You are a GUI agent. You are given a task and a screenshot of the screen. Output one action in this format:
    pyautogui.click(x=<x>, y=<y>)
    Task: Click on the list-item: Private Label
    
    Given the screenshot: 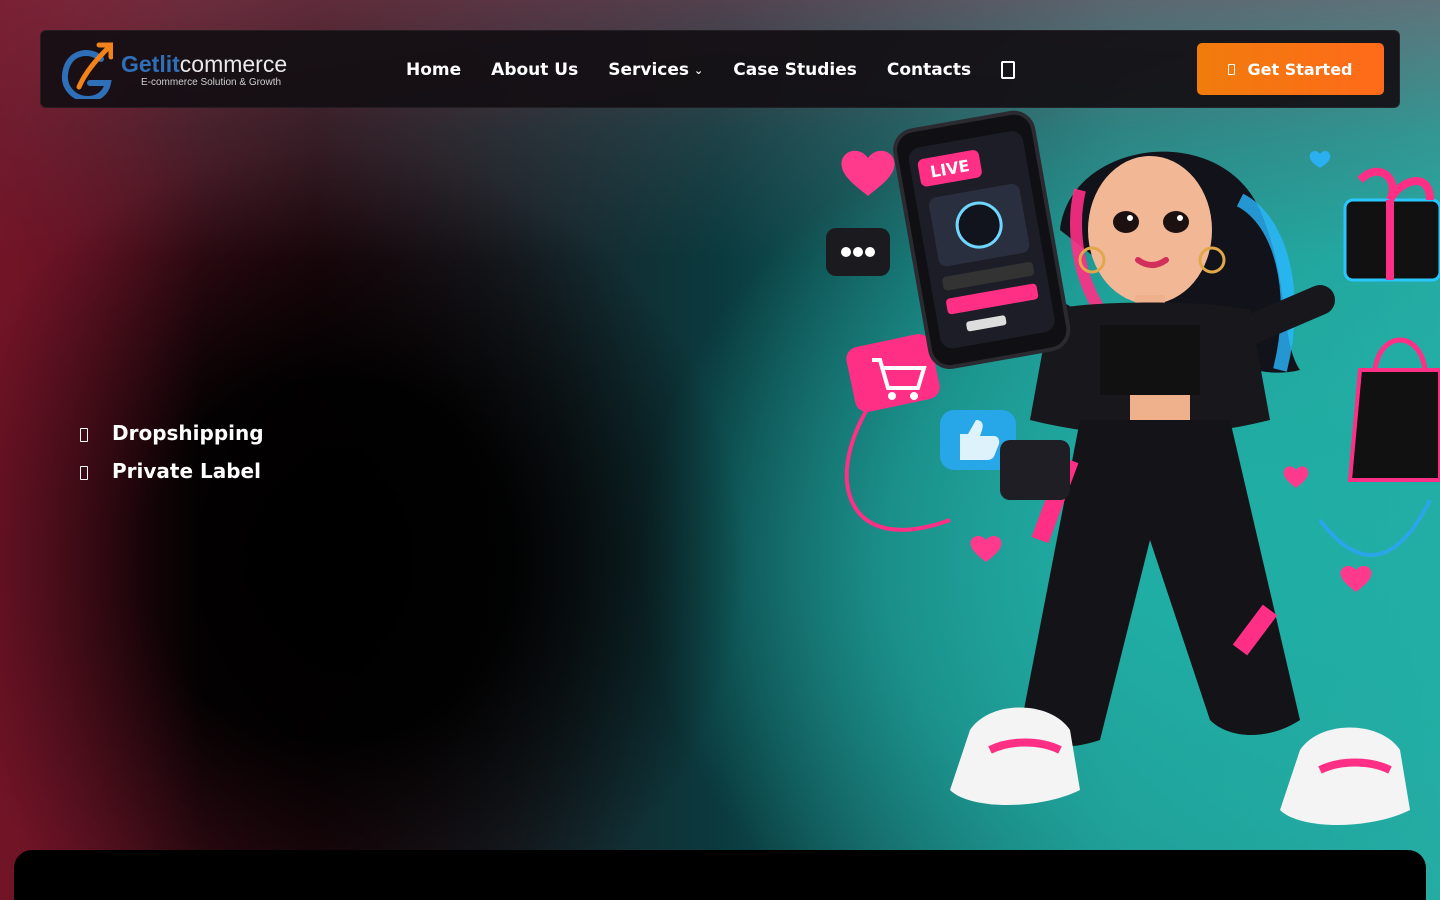 What is the action you would take?
    pyautogui.click(x=172, y=471)
    